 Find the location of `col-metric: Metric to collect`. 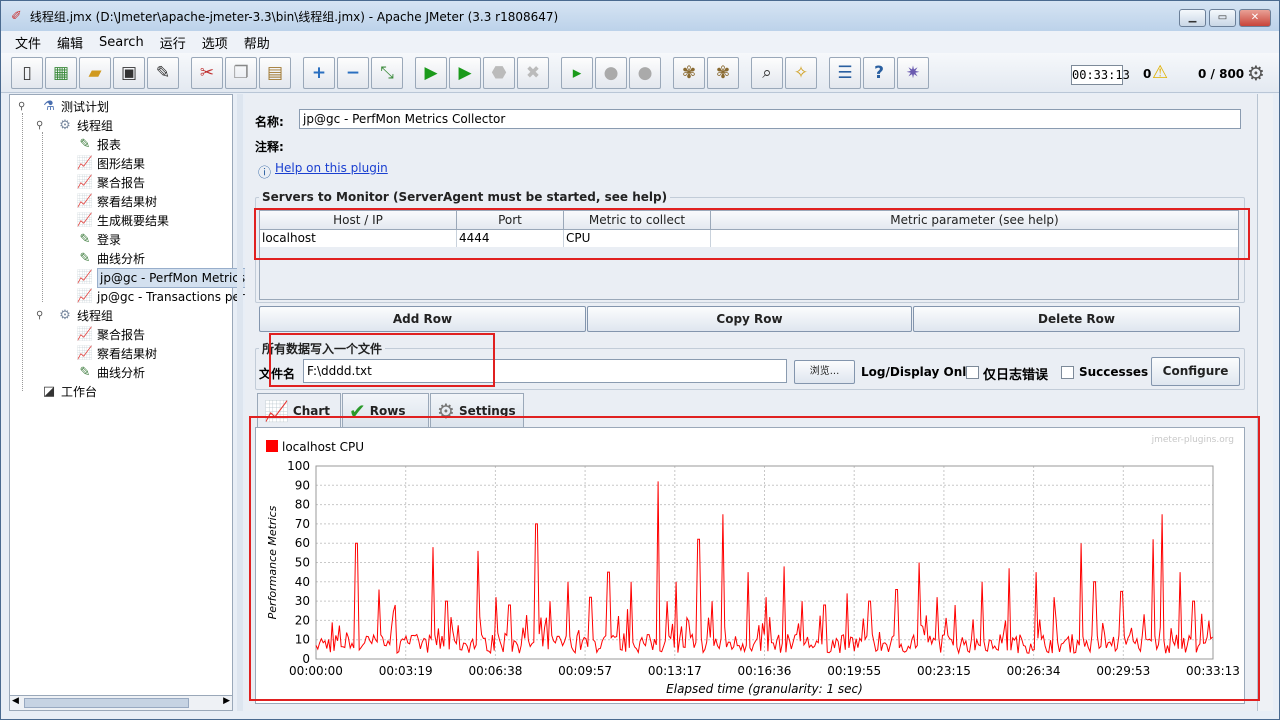

col-metric: Metric to collect is located at coordinates (637, 220).